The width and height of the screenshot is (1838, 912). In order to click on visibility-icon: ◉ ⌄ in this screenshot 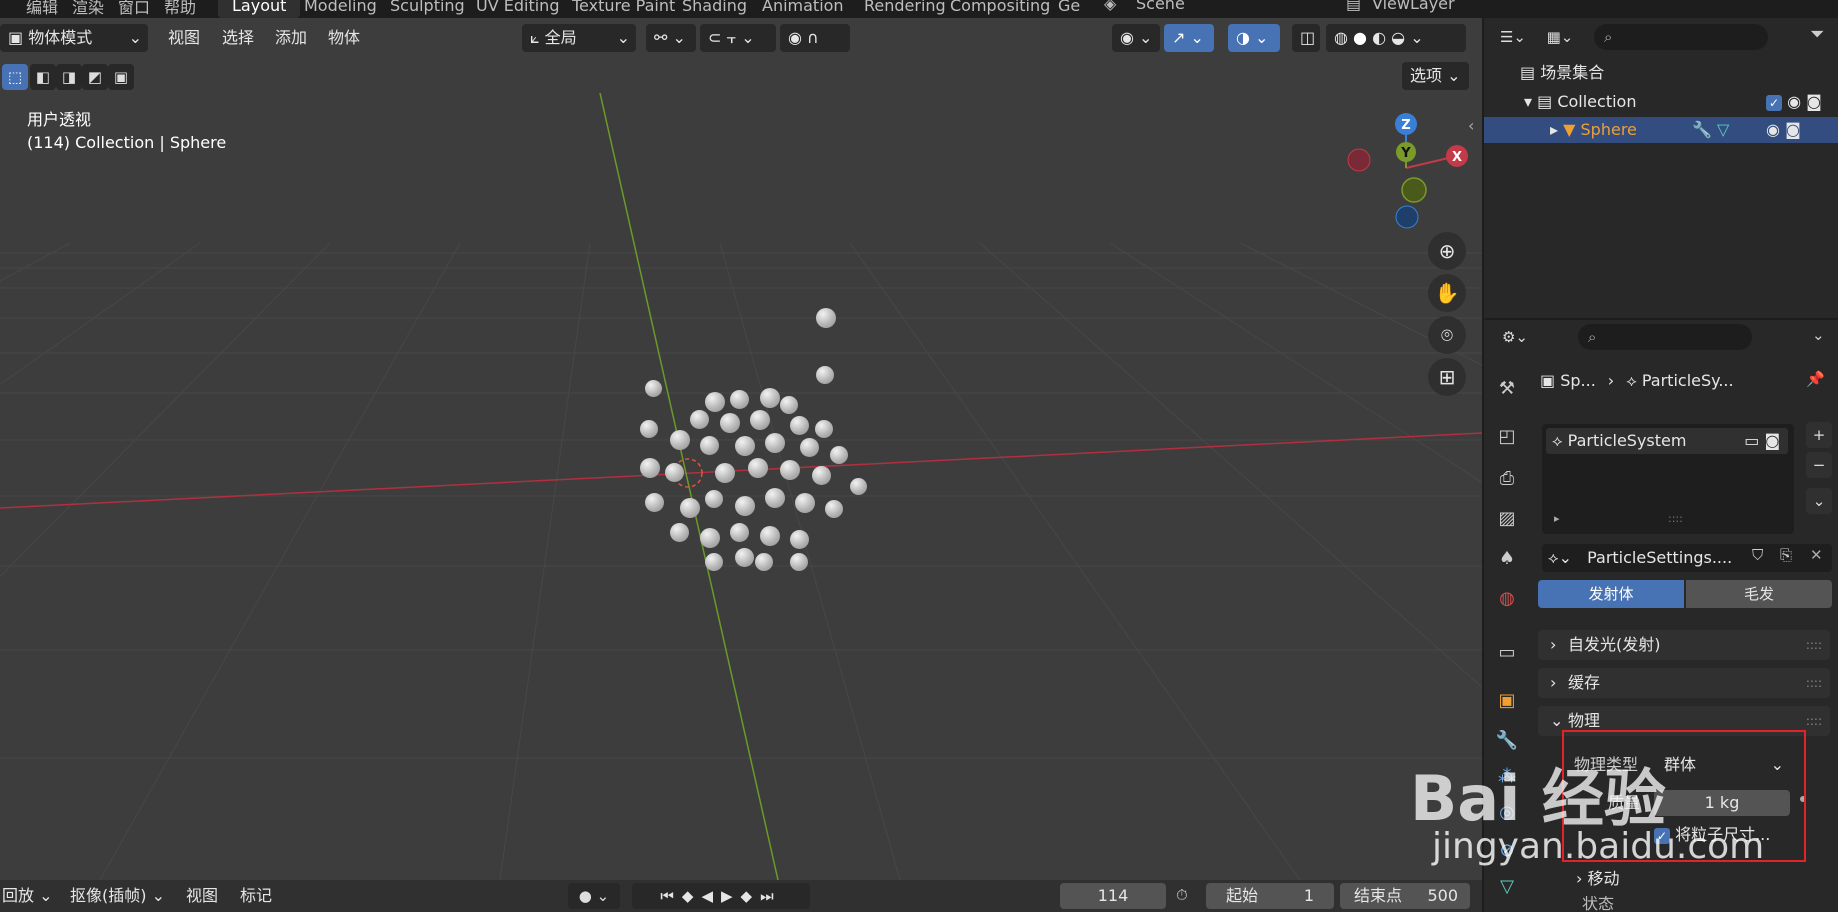, I will do `click(1136, 38)`.